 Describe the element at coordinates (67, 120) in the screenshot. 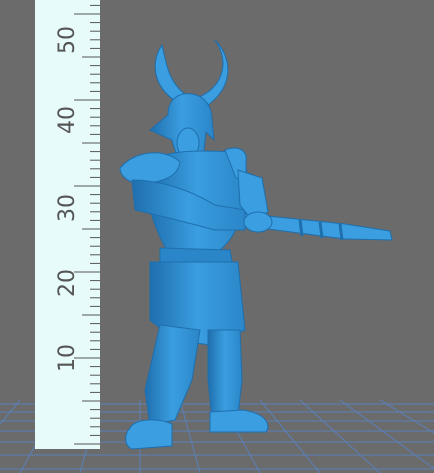

I see `ruler-label-40: 40` at that location.